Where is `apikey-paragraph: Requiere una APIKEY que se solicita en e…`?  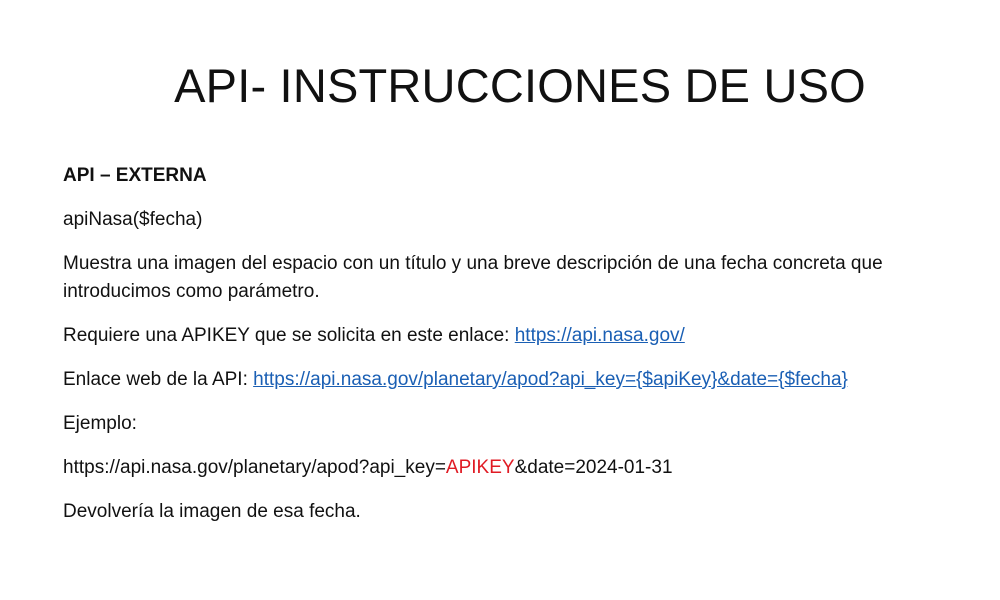 apikey-paragraph: Requiere una APIKEY que se solicita en e… is located at coordinates (523, 336).